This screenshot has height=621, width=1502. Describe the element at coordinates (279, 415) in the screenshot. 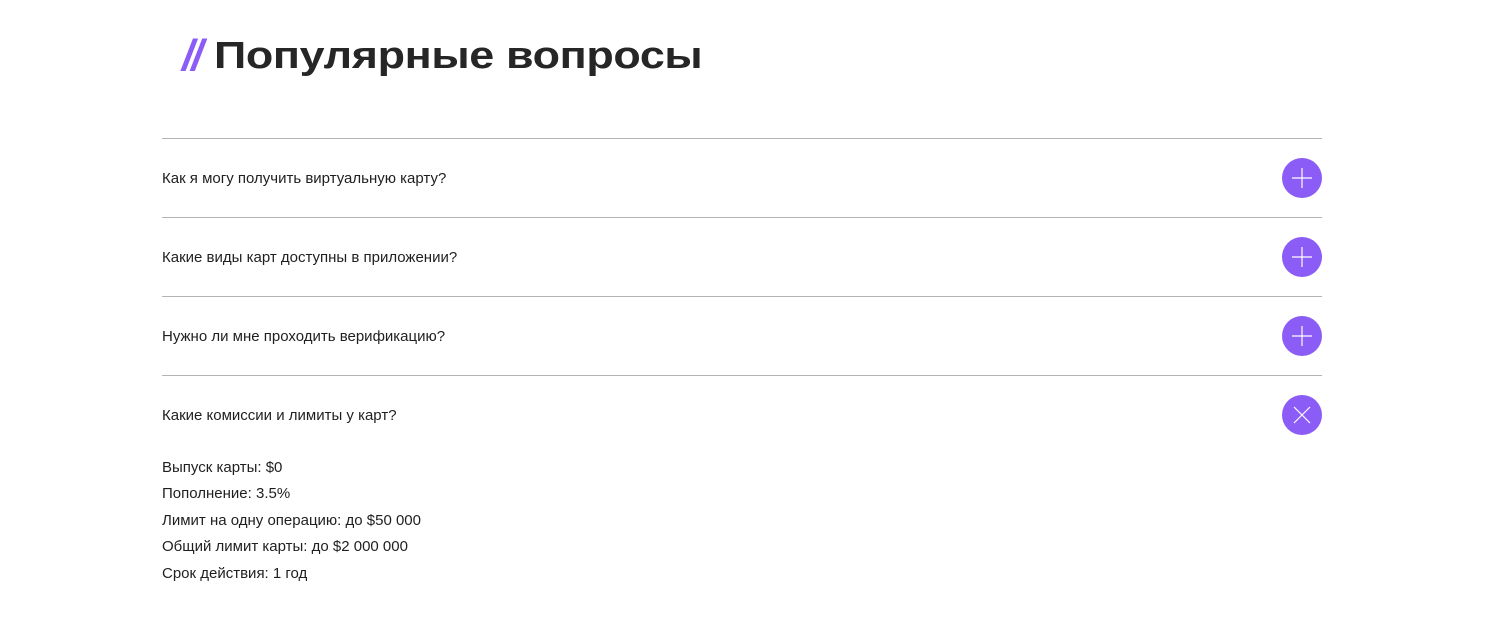

I see `faq-question: Какие комиссии и лимиты у карт?` at that location.